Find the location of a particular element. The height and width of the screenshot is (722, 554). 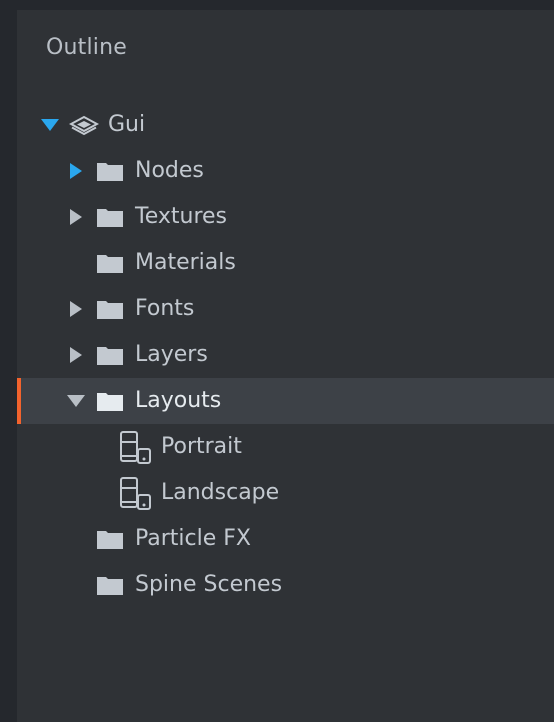

tree-item-fonts: Fonts is located at coordinates (285, 309).